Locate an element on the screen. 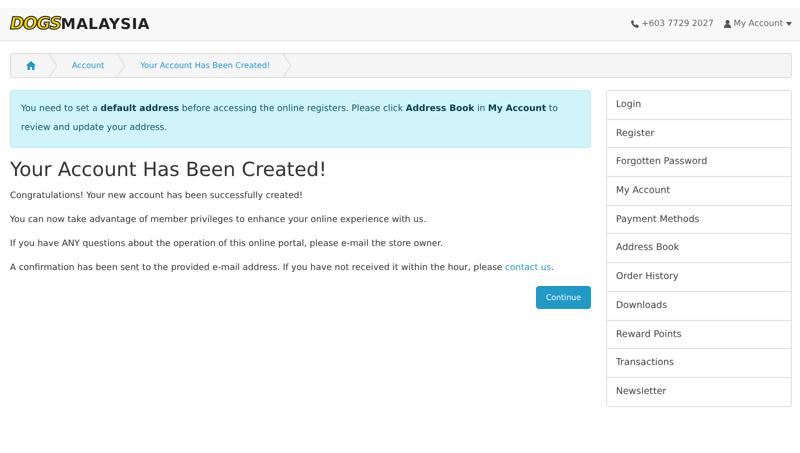  sidebar-link: Order History is located at coordinates (699, 276).